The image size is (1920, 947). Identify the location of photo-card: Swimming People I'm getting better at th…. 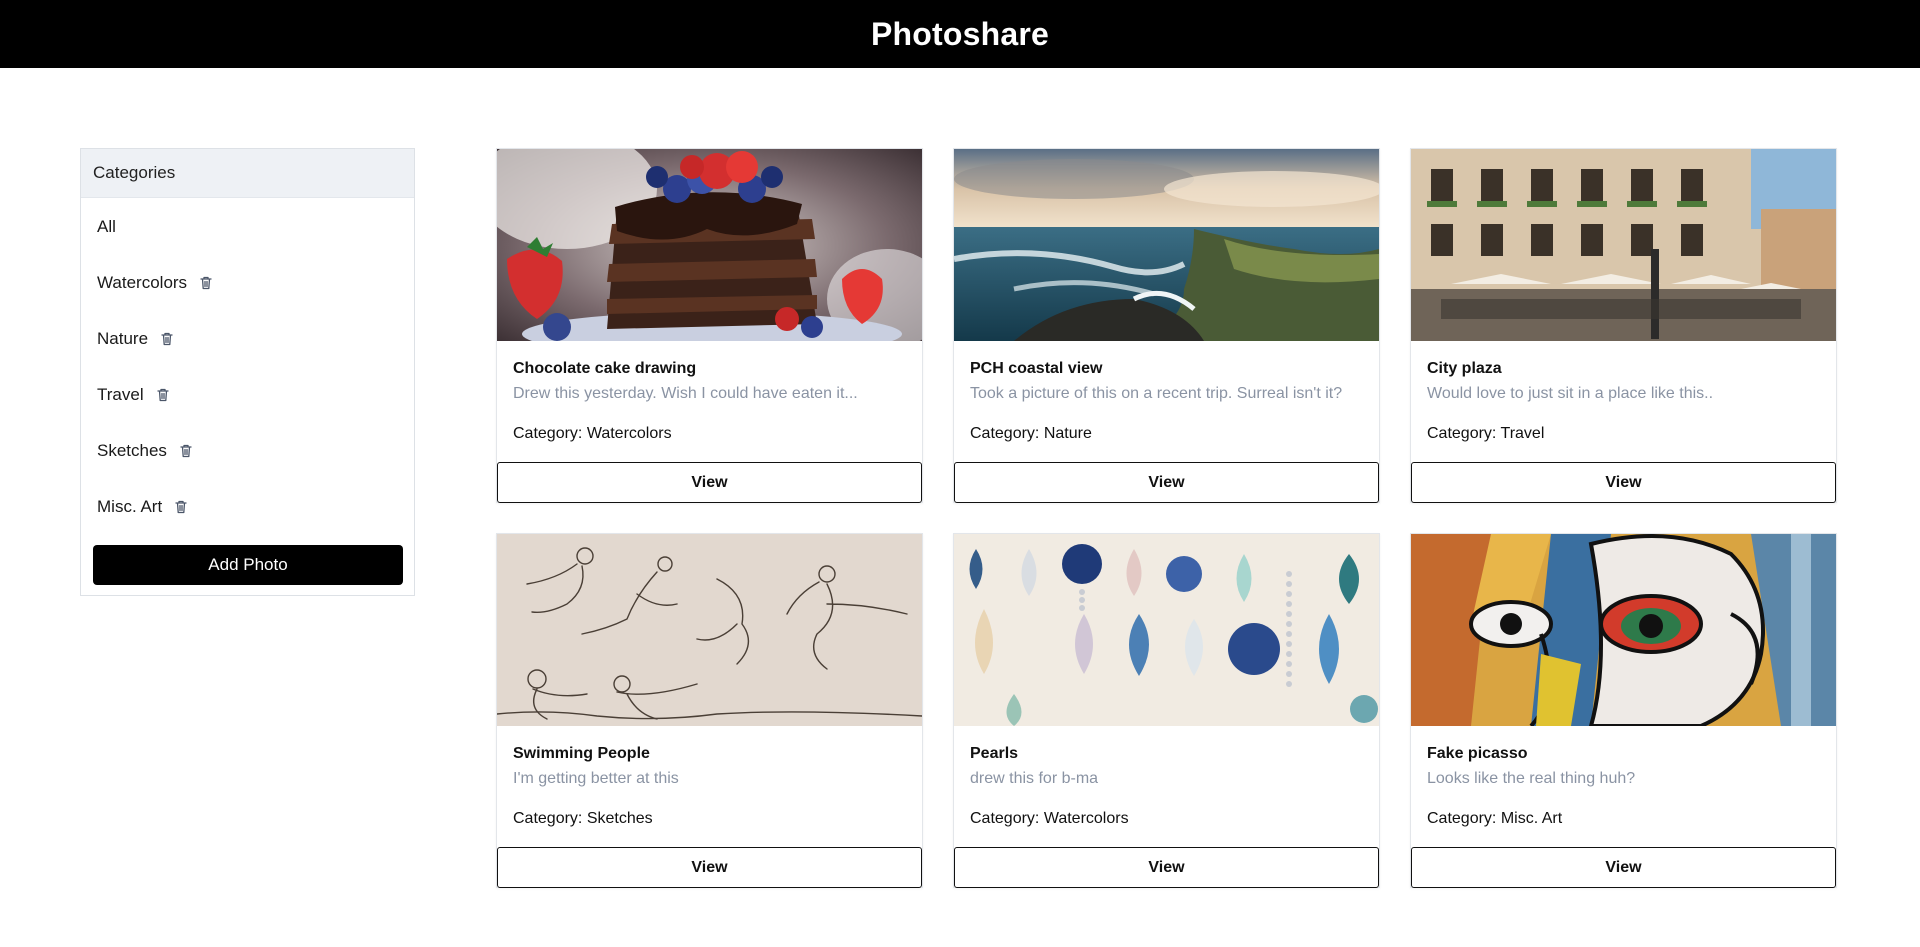
(709, 710).